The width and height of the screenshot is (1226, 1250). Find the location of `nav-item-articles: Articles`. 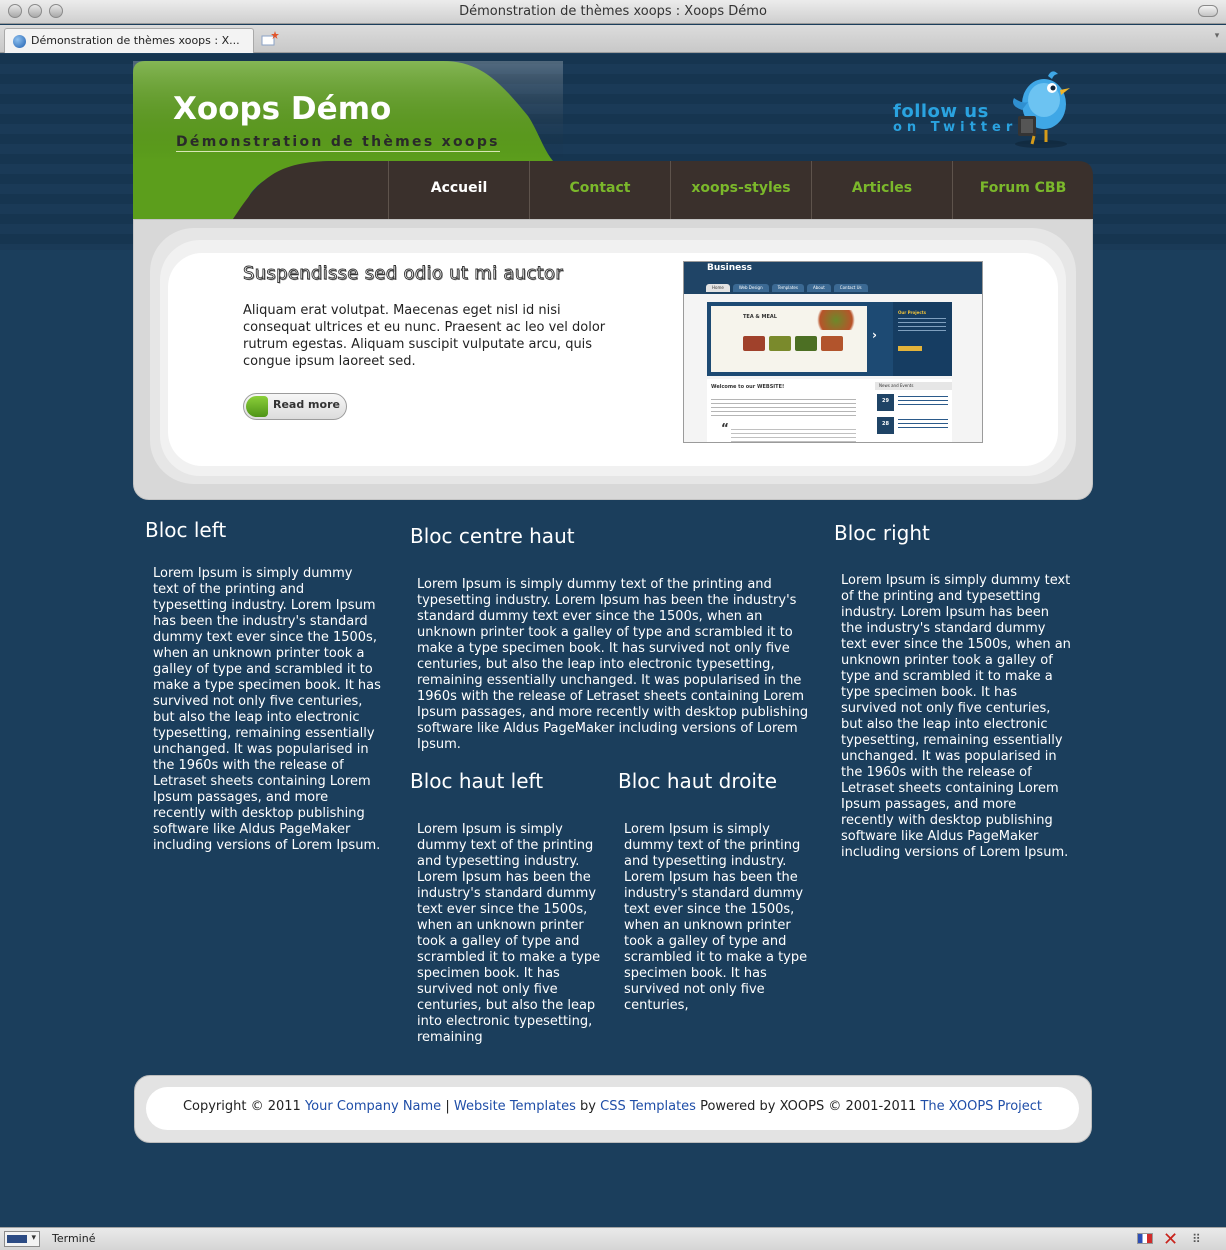

nav-item-articles: Articles is located at coordinates (881, 190).